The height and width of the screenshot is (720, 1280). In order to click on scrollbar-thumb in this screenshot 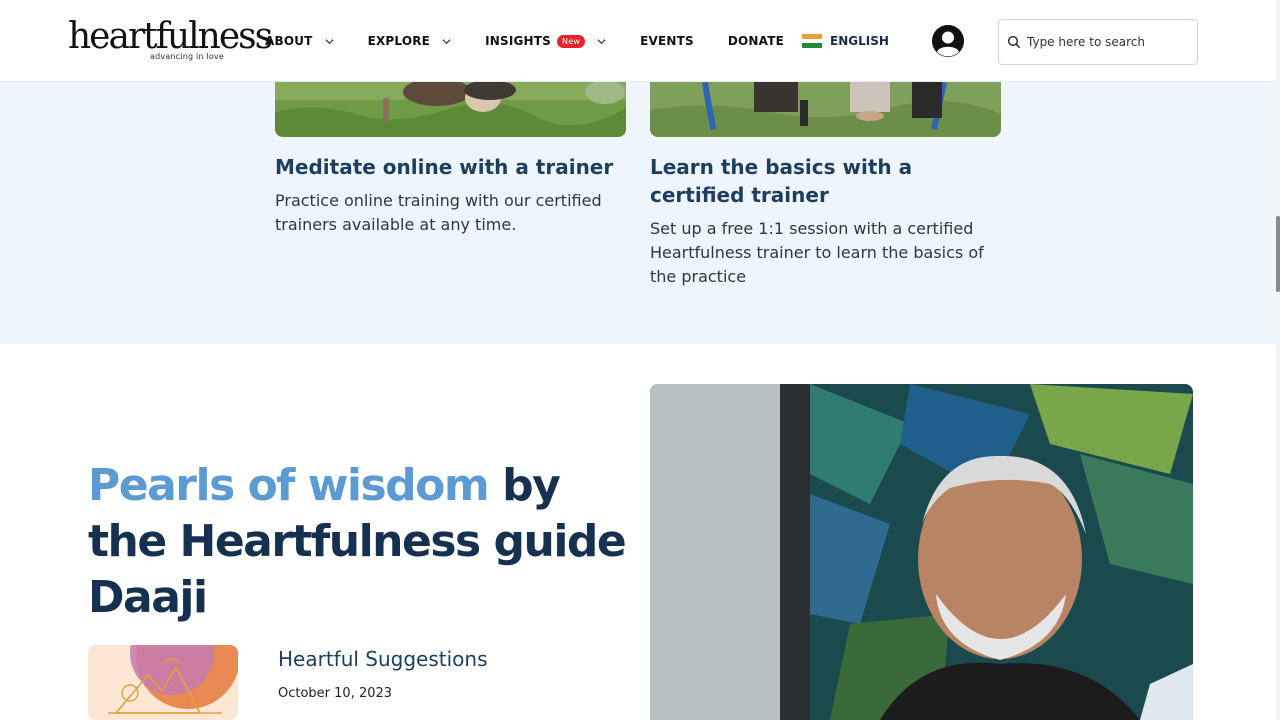, I will do `click(1278, 254)`.